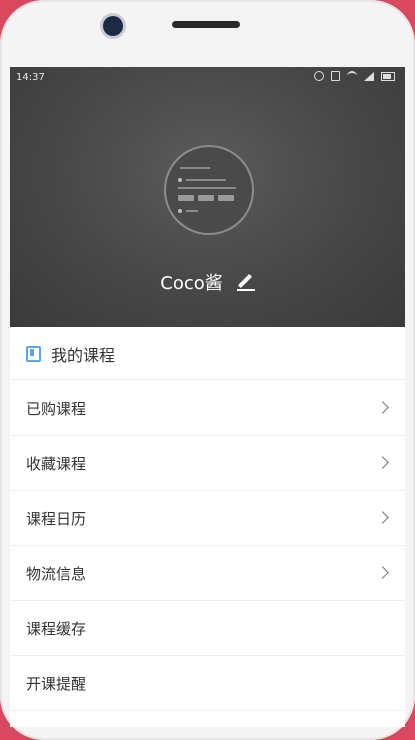 The height and width of the screenshot is (740, 415). I want to click on menu-item-favorites: 收藏课程, so click(207, 463).